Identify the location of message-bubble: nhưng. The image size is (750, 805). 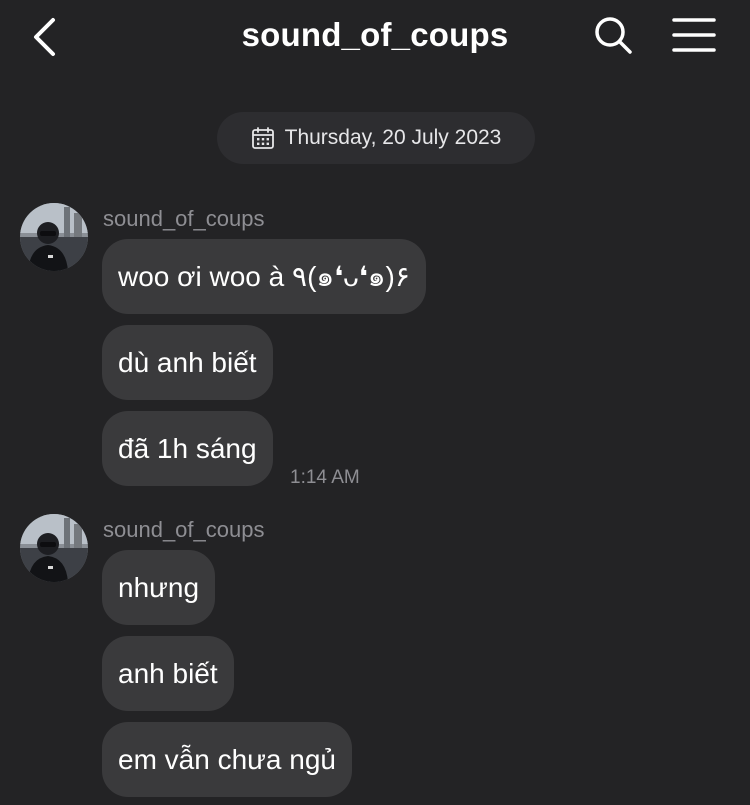
(159, 587).